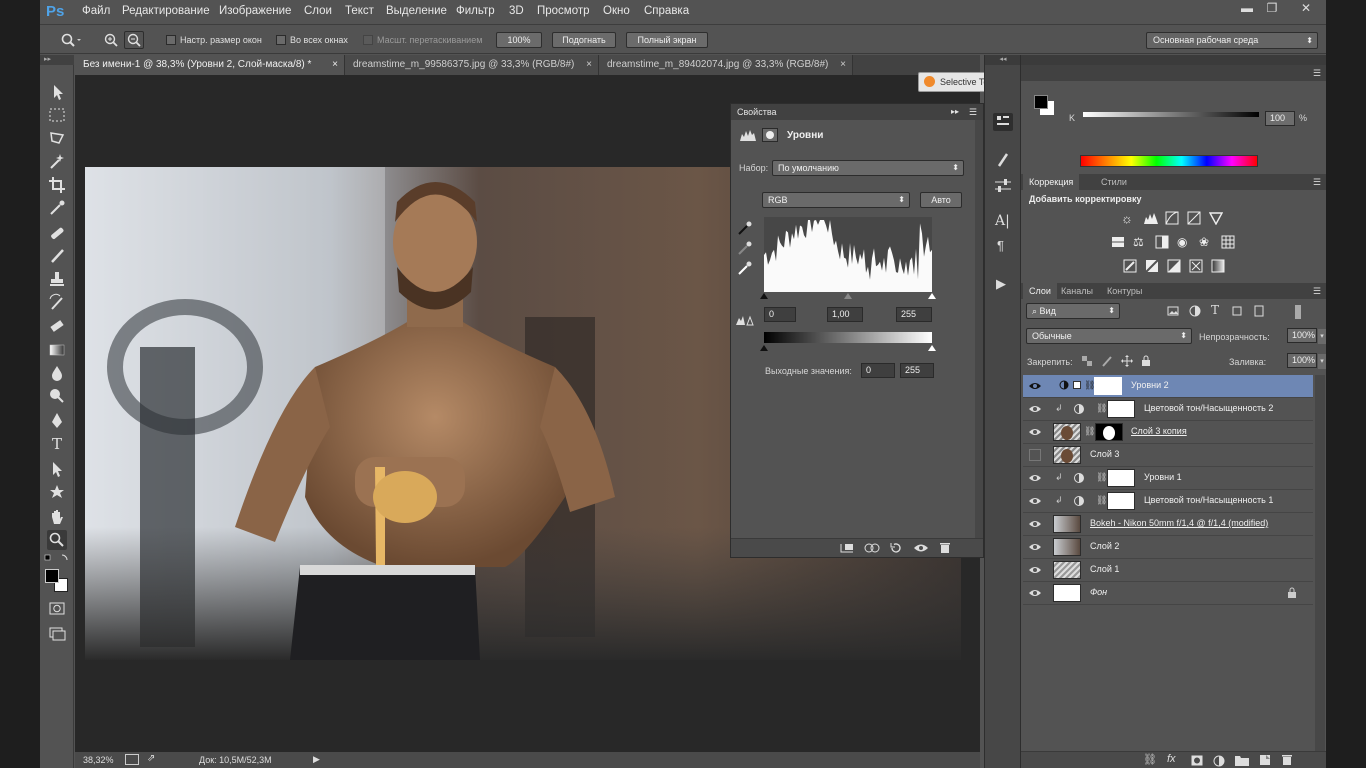 This screenshot has height=768, width=1366. I want to click on resize-windows-checkbox, so click(171, 40).